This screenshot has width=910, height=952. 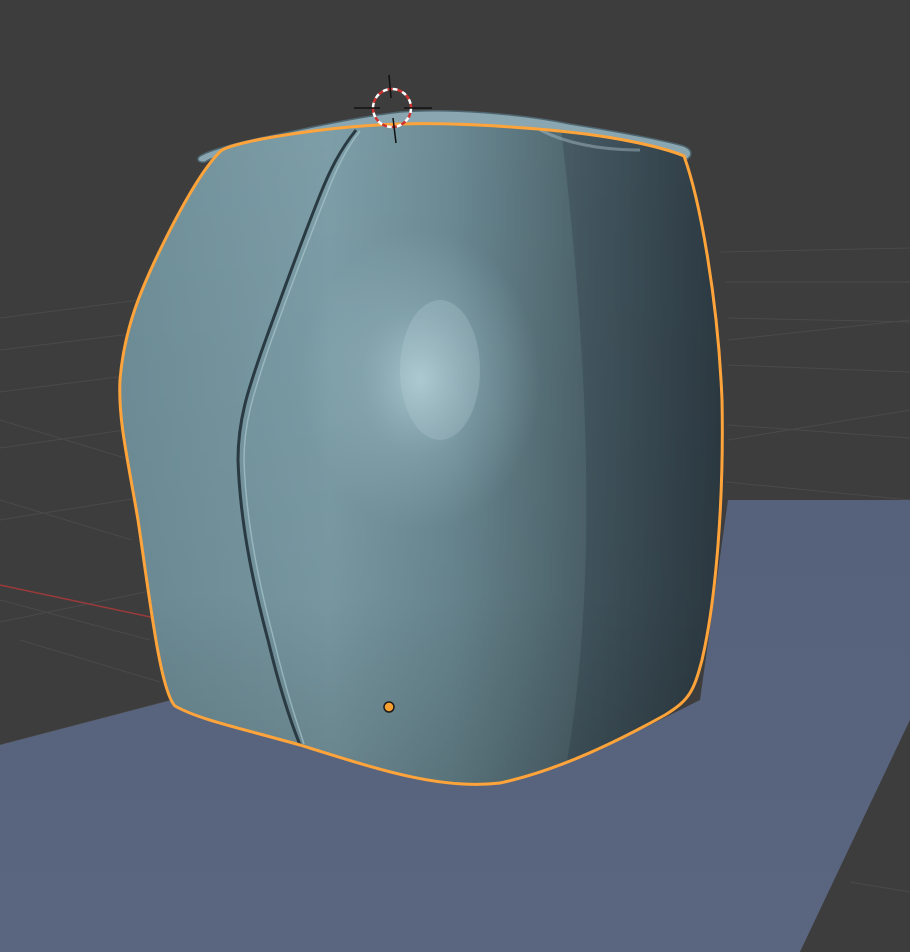 I want to click on object-origin-icon, so click(x=389, y=707).